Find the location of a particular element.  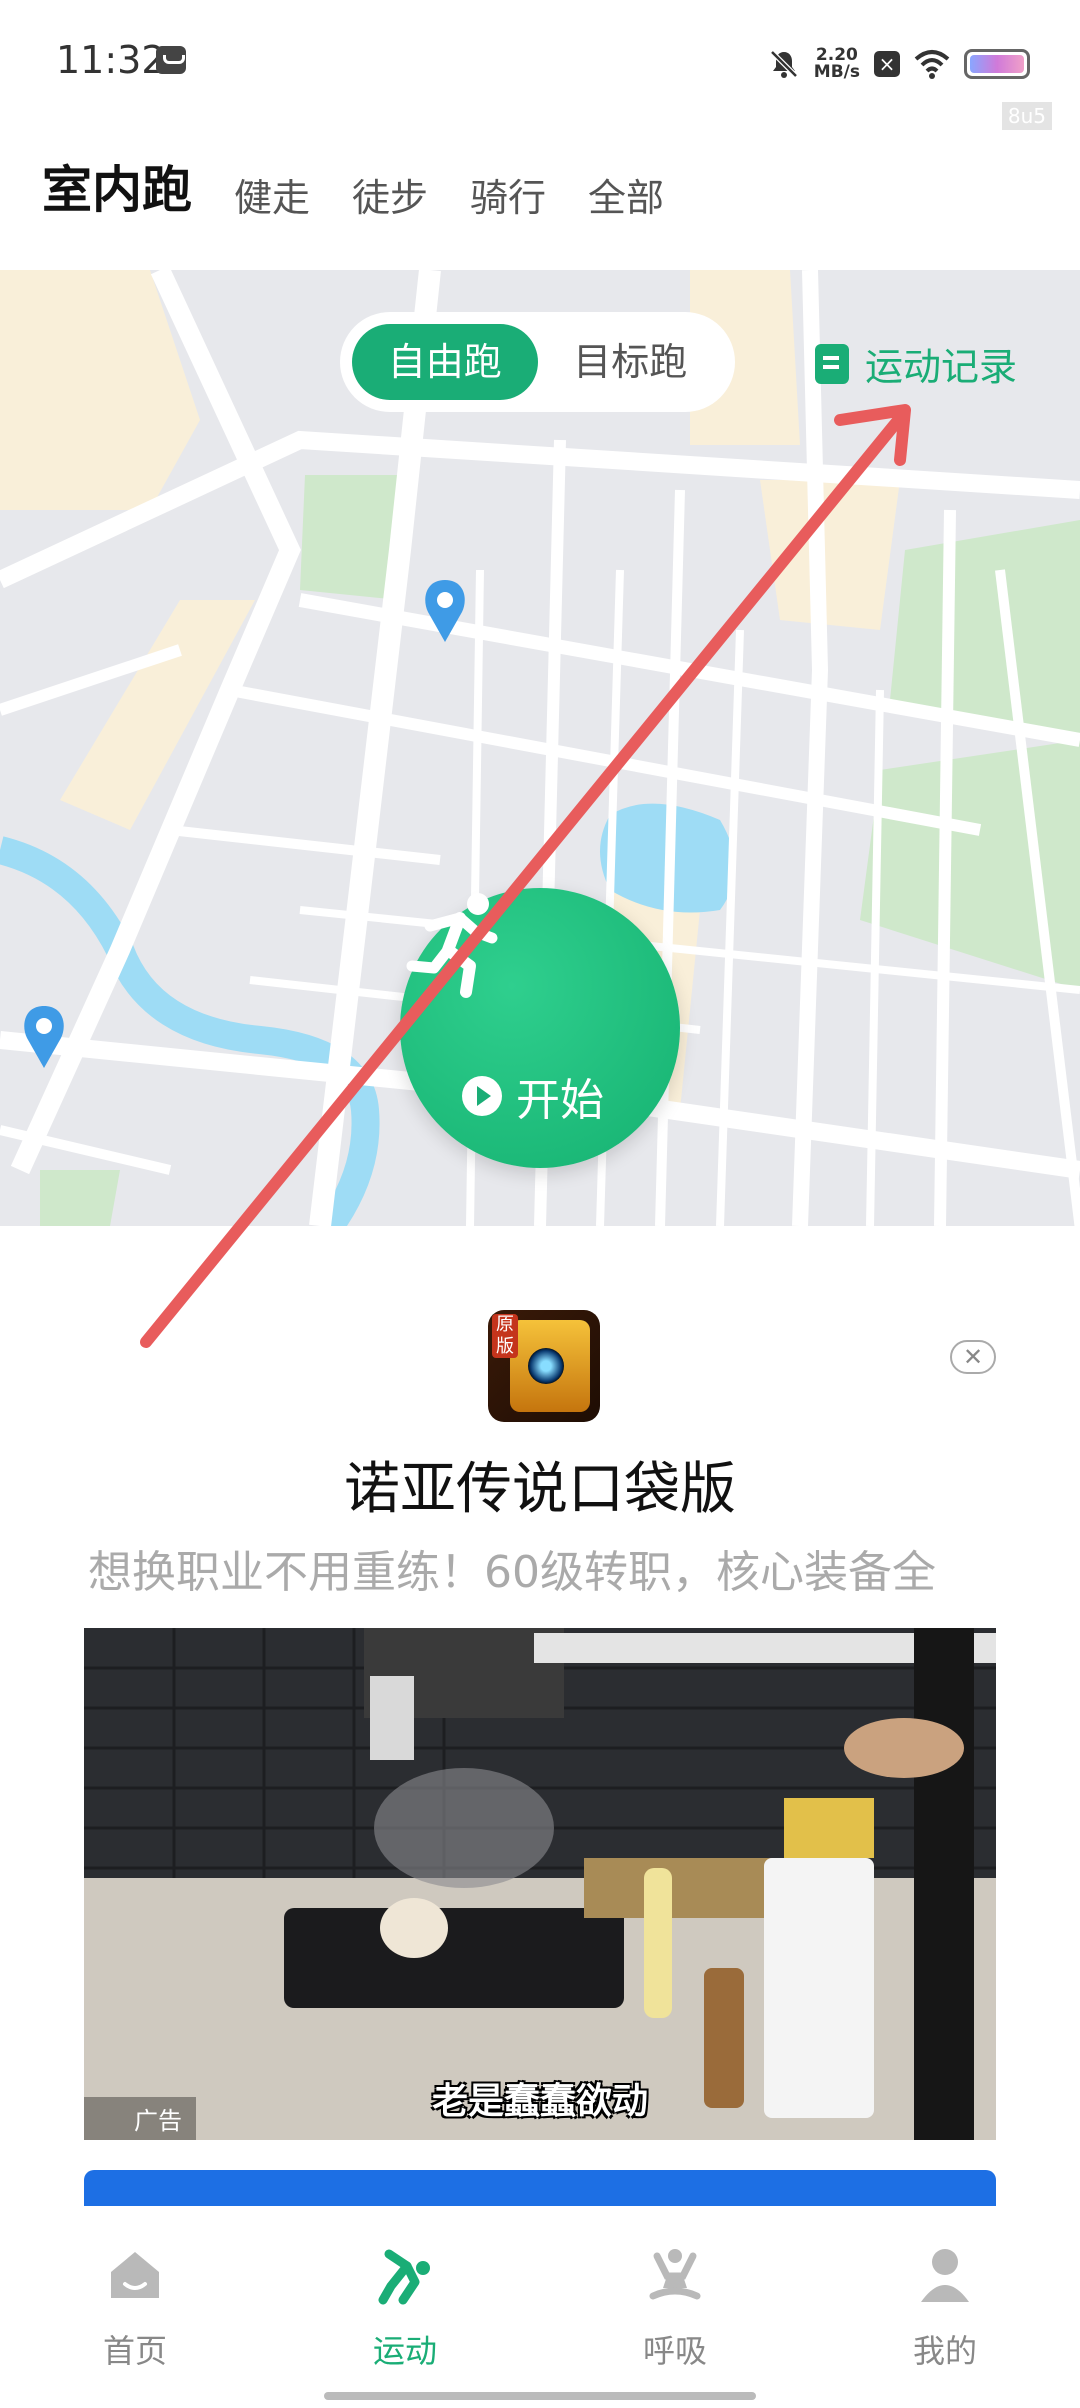

tab-walk: 健走 is located at coordinates (272, 194).